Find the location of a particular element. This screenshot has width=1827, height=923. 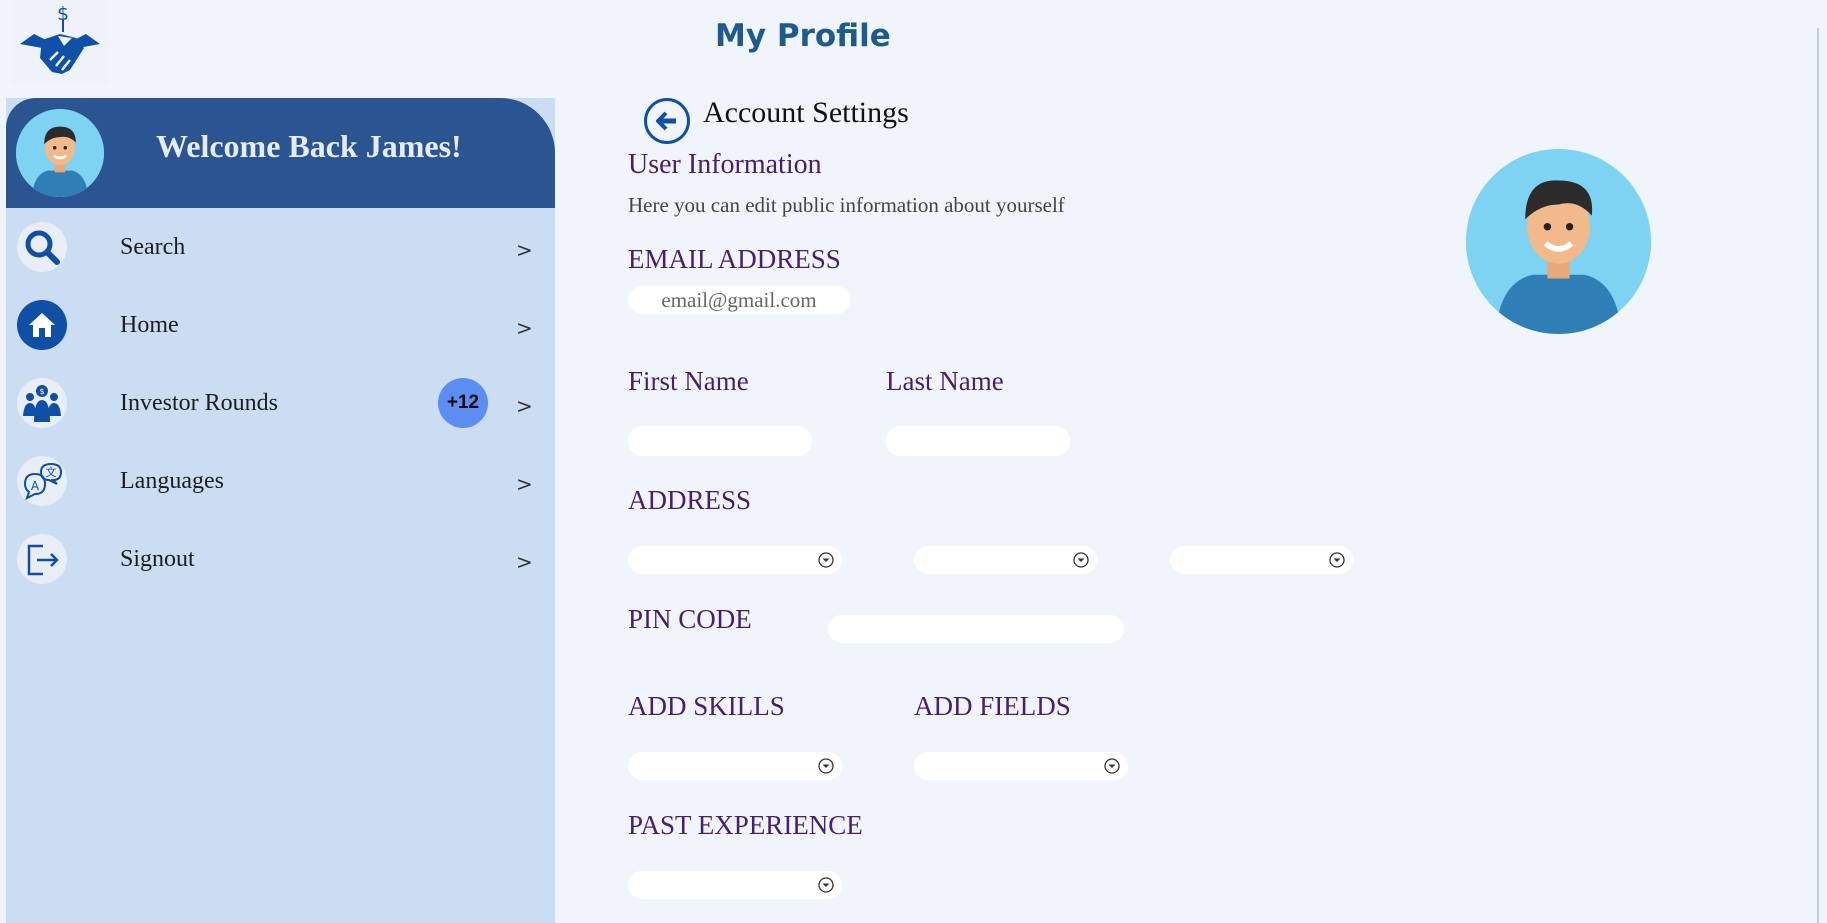

sidebar-header: Welcome Back James! is located at coordinates (280, 153).